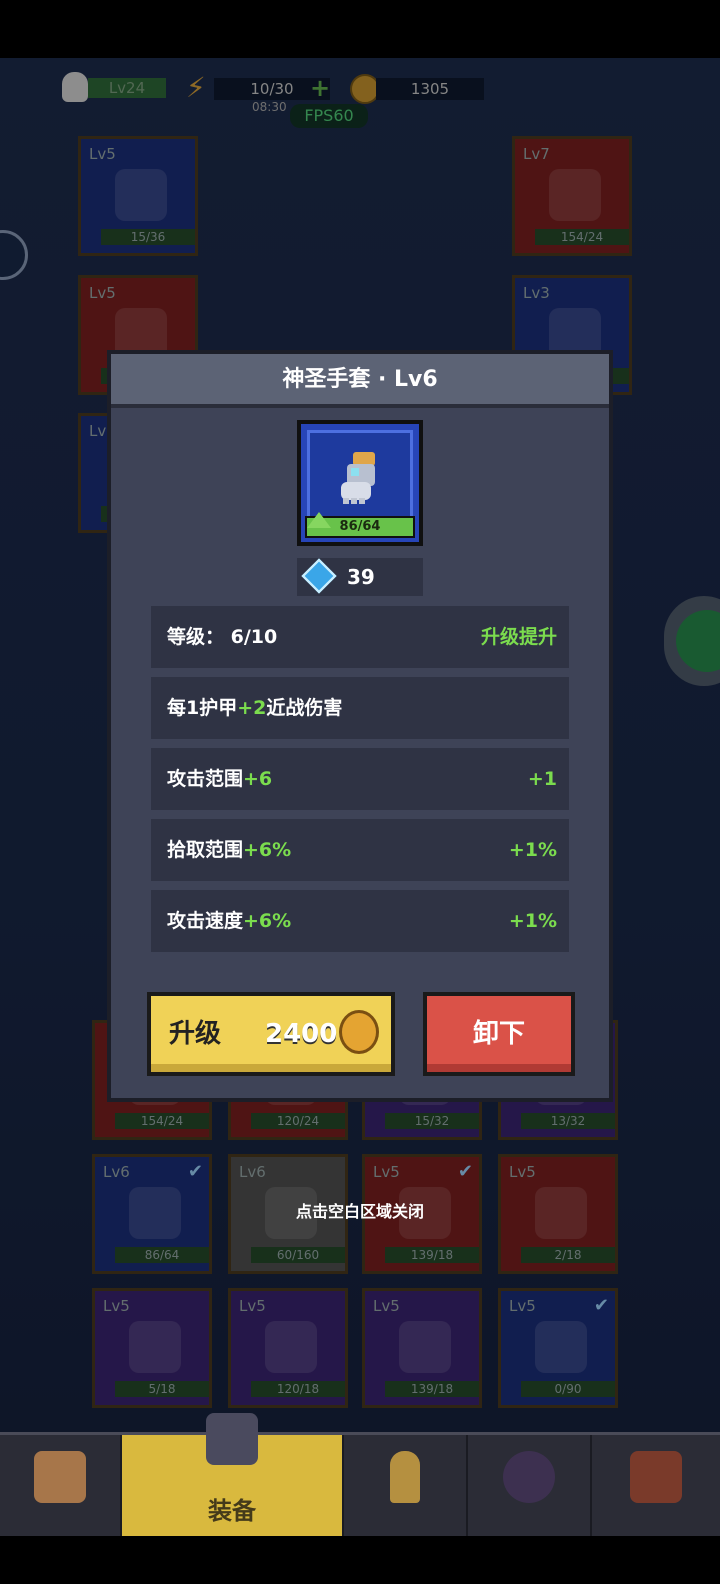 The image size is (720, 1584). What do you see at coordinates (360, 921) in the screenshot?
I see `stat-row-attack-speed: 攻击速度+6% +1%` at bounding box center [360, 921].